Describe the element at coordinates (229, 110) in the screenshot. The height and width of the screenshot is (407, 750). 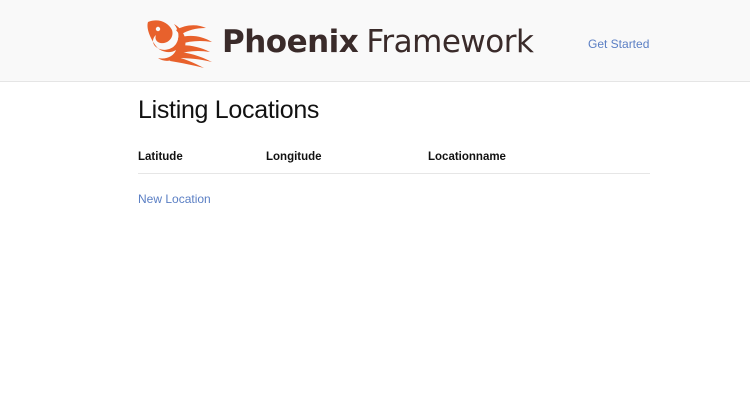
I see `page-title: Listing Locations` at that location.